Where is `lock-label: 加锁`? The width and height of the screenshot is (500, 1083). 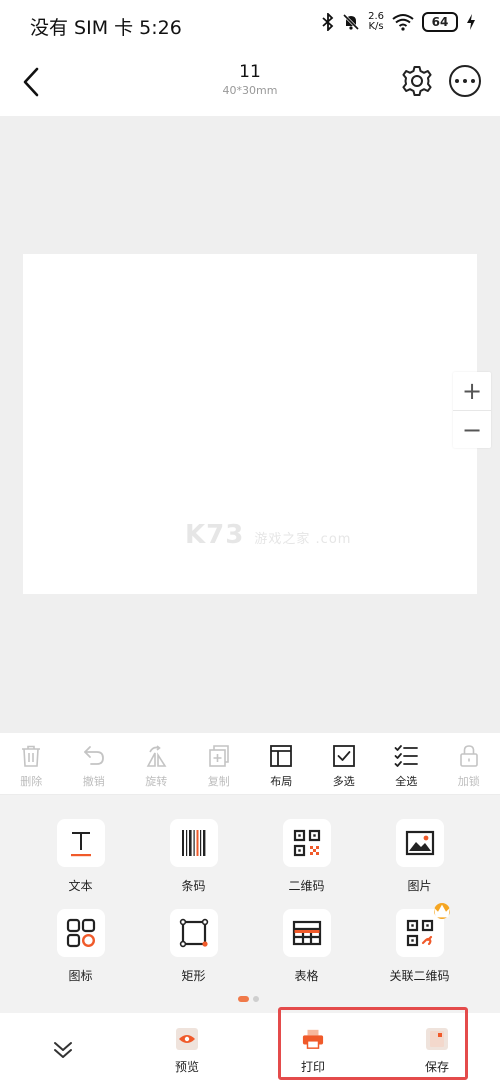
lock-label: 加锁 is located at coordinates (468, 781).